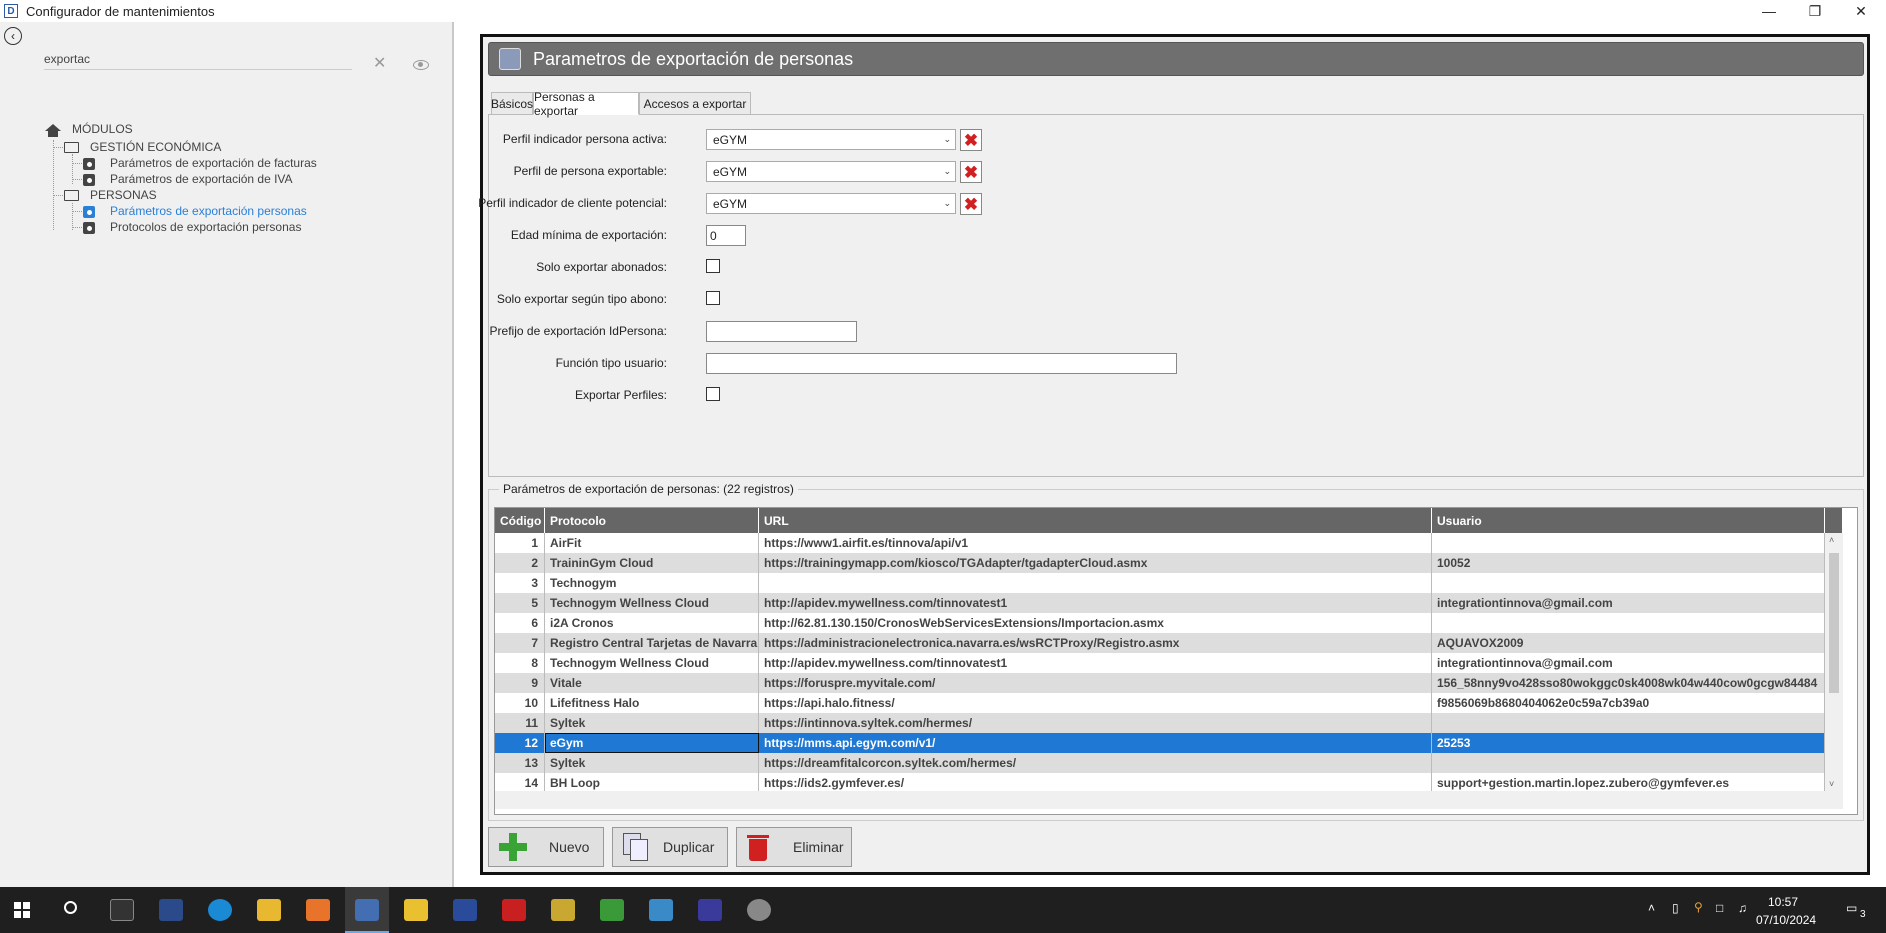 Image resolution: width=1886 pixels, height=933 pixels. What do you see at coordinates (1831, 784) in the screenshot?
I see `scroll-down-icon: ˅` at bounding box center [1831, 784].